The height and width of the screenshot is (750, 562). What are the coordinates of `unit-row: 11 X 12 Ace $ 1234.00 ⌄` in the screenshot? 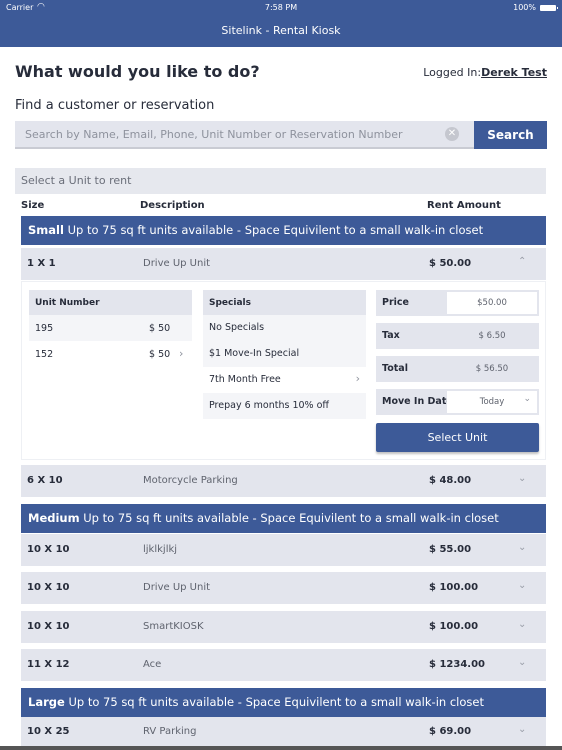 It's located at (283, 665).